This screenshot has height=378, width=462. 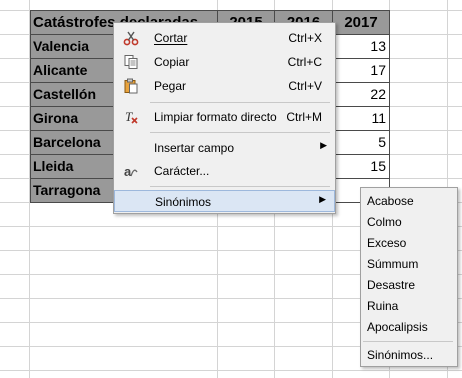 What do you see at coordinates (170, 86) in the screenshot?
I see `menu-item-label: Pegar` at bounding box center [170, 86].